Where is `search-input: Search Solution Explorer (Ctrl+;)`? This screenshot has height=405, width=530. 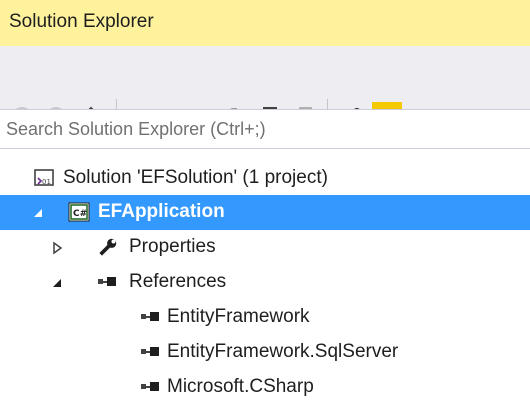 search-input: Search Solution Explorer (Ctrl+;) is located at coordinates (265, 129).